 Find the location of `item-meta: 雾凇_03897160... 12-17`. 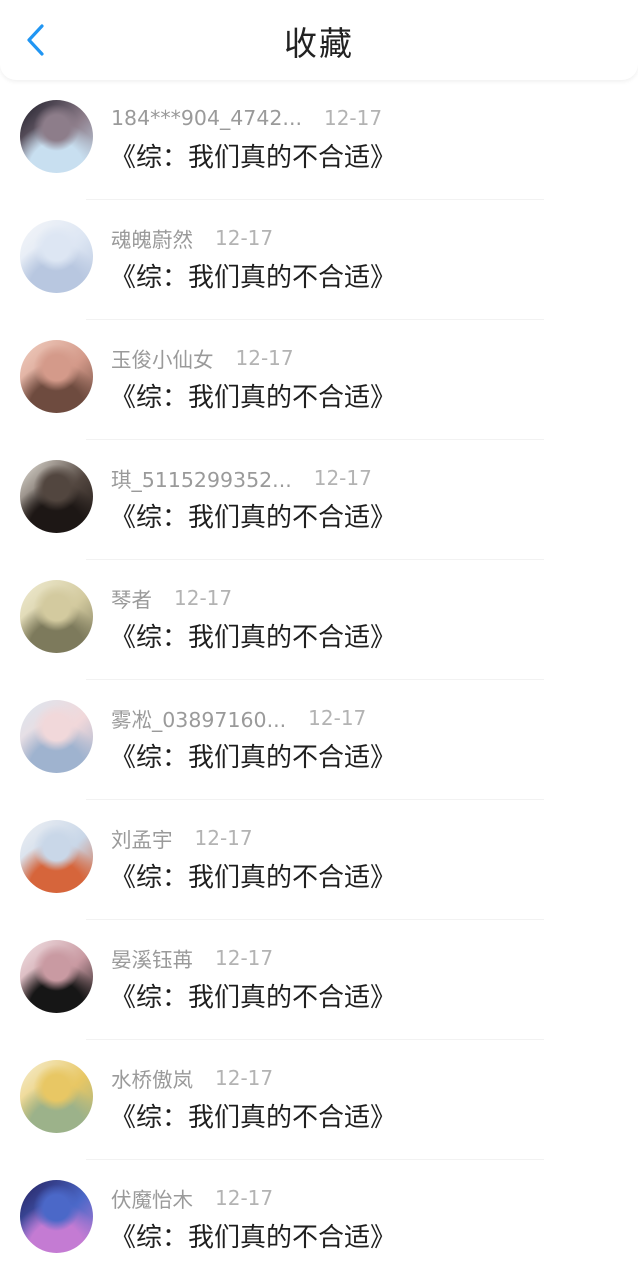

item-meta: 雾凇_03897160... 12-17 is located at coordinates (238, 718).